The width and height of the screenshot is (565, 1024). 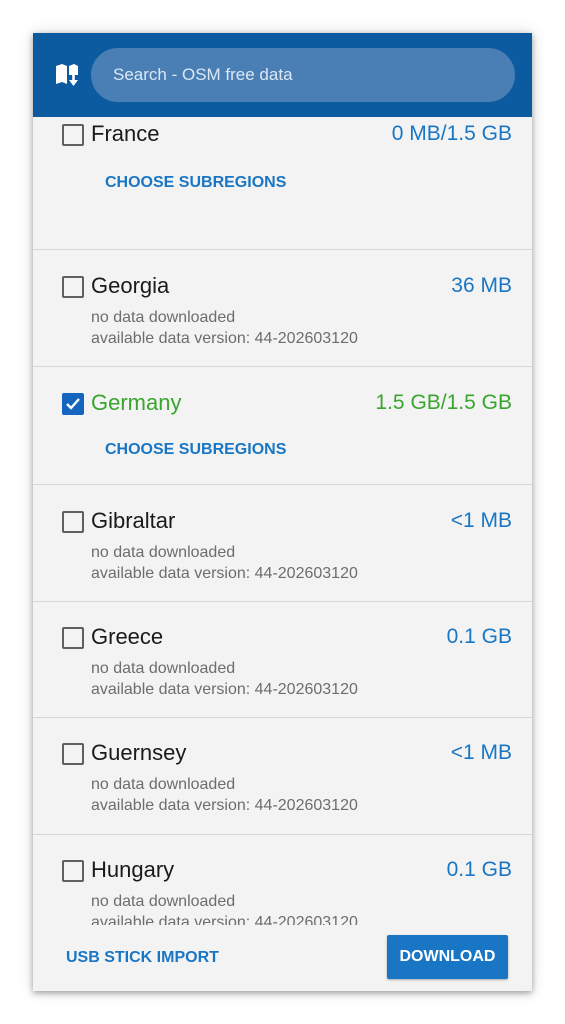 I want to click on region-name: Guernsey, so click(x=139, y=752).